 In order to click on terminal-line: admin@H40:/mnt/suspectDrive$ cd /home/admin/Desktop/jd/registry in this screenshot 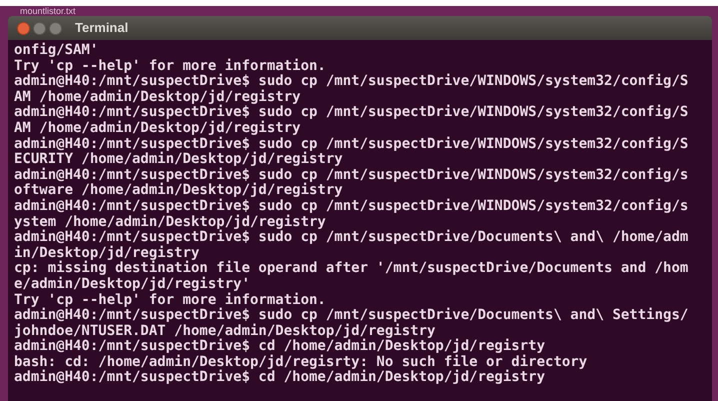, I will do `click(280, 378)`.